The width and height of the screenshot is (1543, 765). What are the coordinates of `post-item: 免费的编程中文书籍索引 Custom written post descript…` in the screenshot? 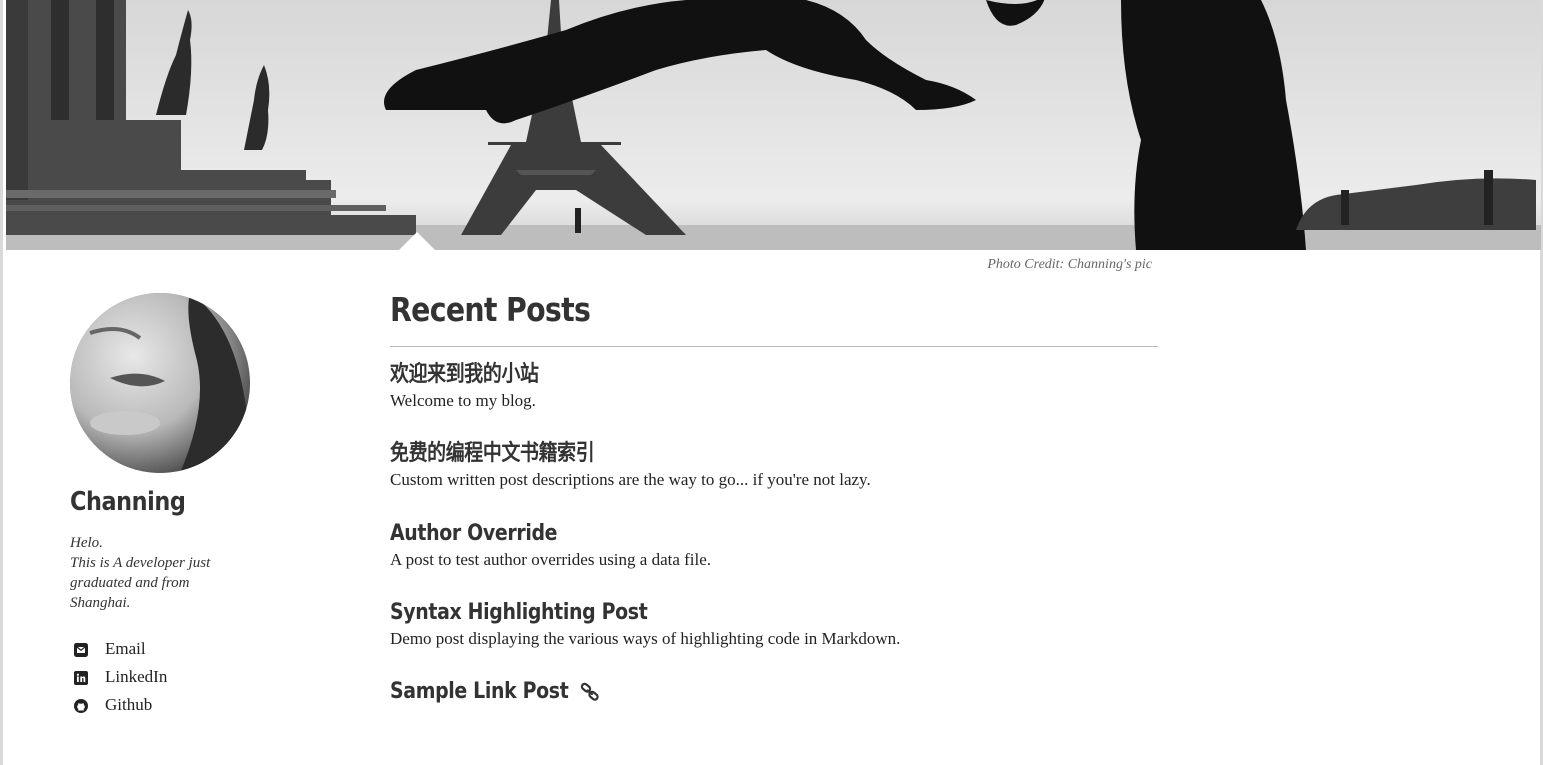 It's located at (774, 479).